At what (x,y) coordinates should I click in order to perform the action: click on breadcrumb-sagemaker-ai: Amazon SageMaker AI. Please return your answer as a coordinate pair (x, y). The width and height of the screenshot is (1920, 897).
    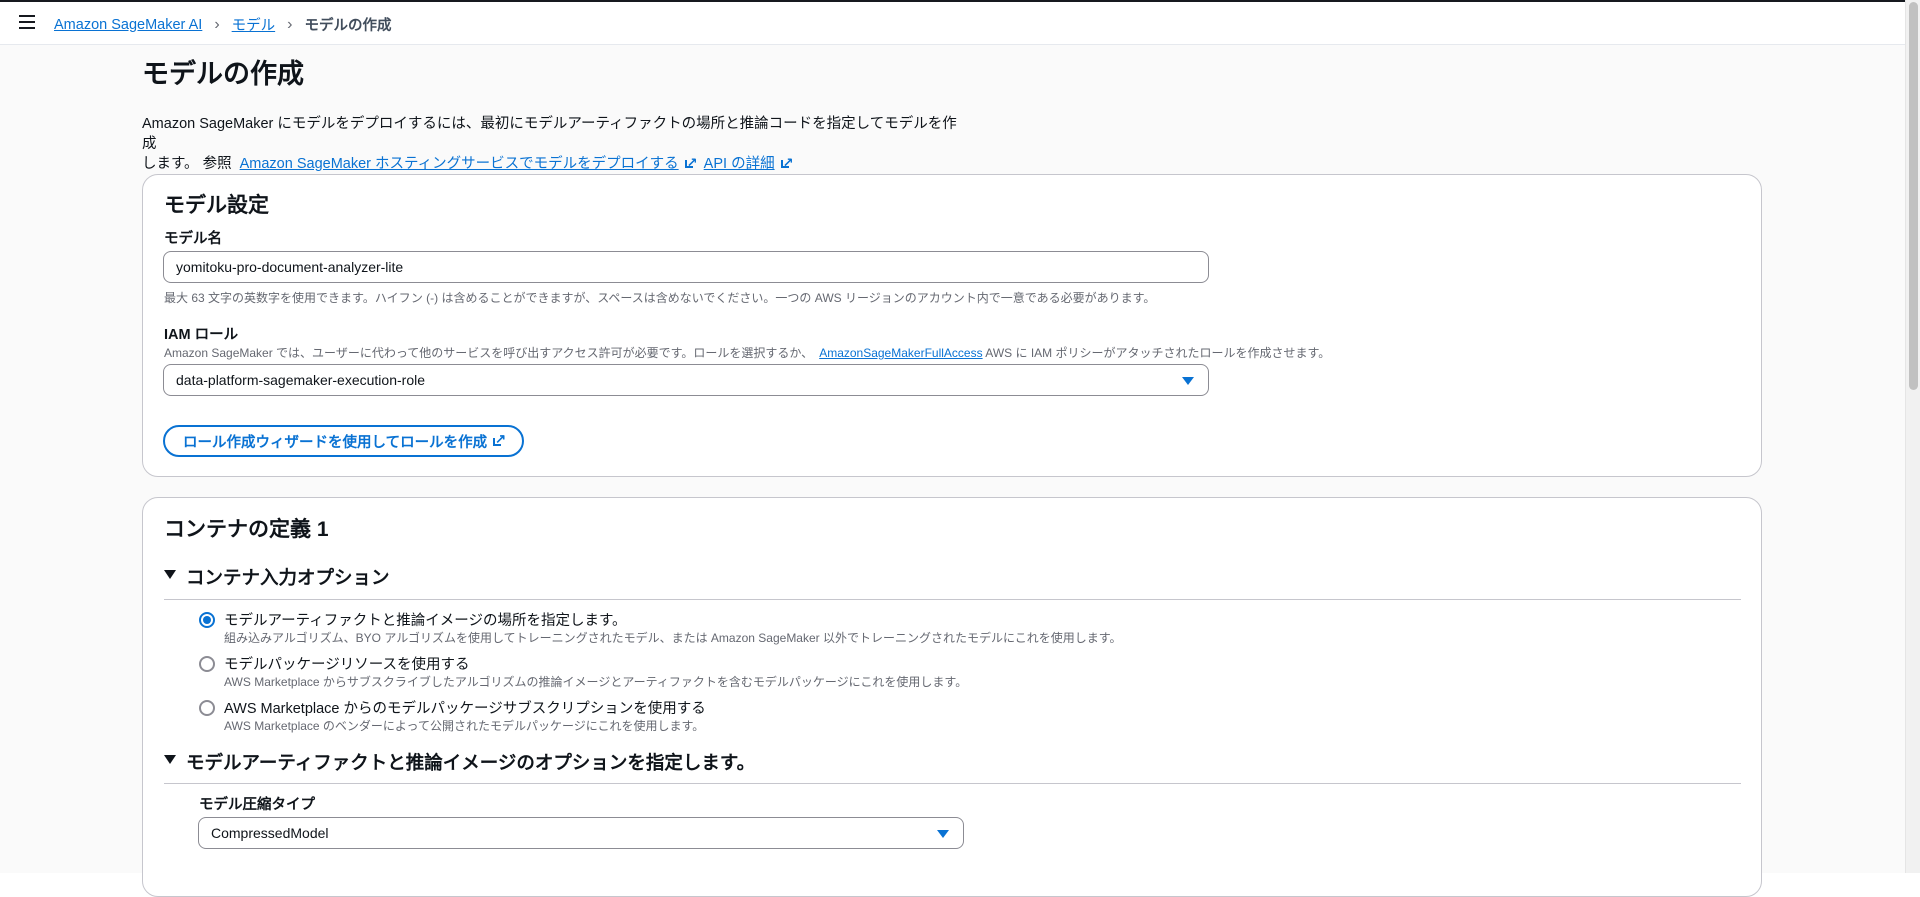
    Looking at the image, I should click on (128, 25).